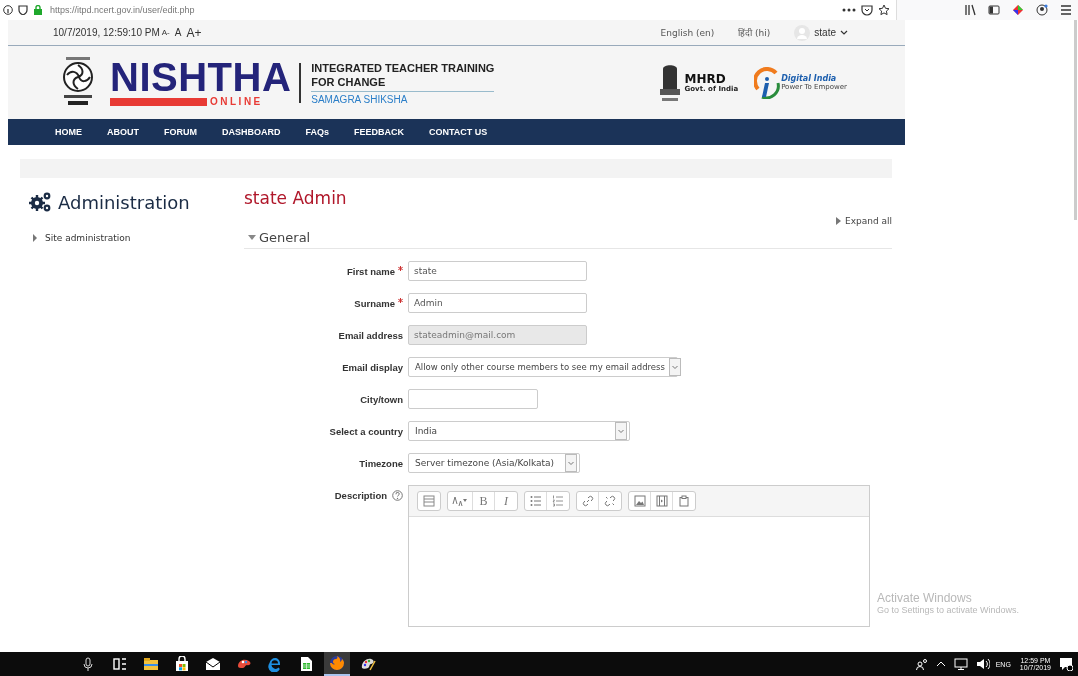  I want to click on info-icon, so click(8, 10).